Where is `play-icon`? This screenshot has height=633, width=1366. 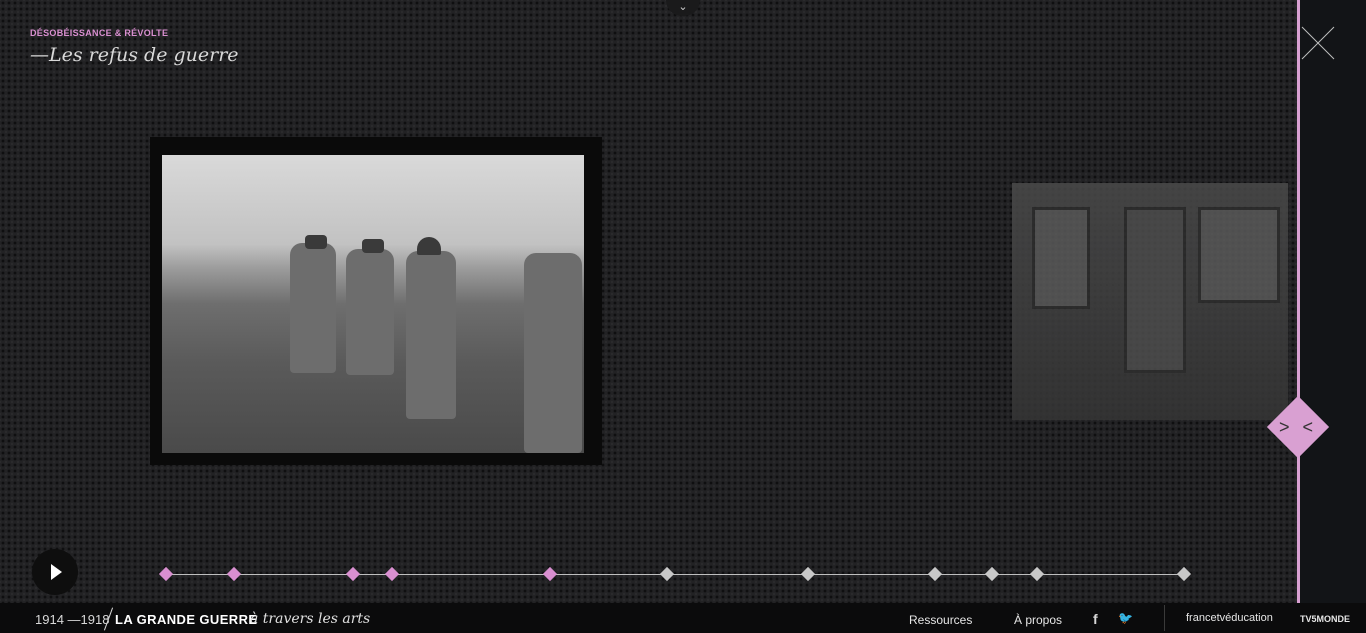
play-icon is located at coordinates (56, 572).